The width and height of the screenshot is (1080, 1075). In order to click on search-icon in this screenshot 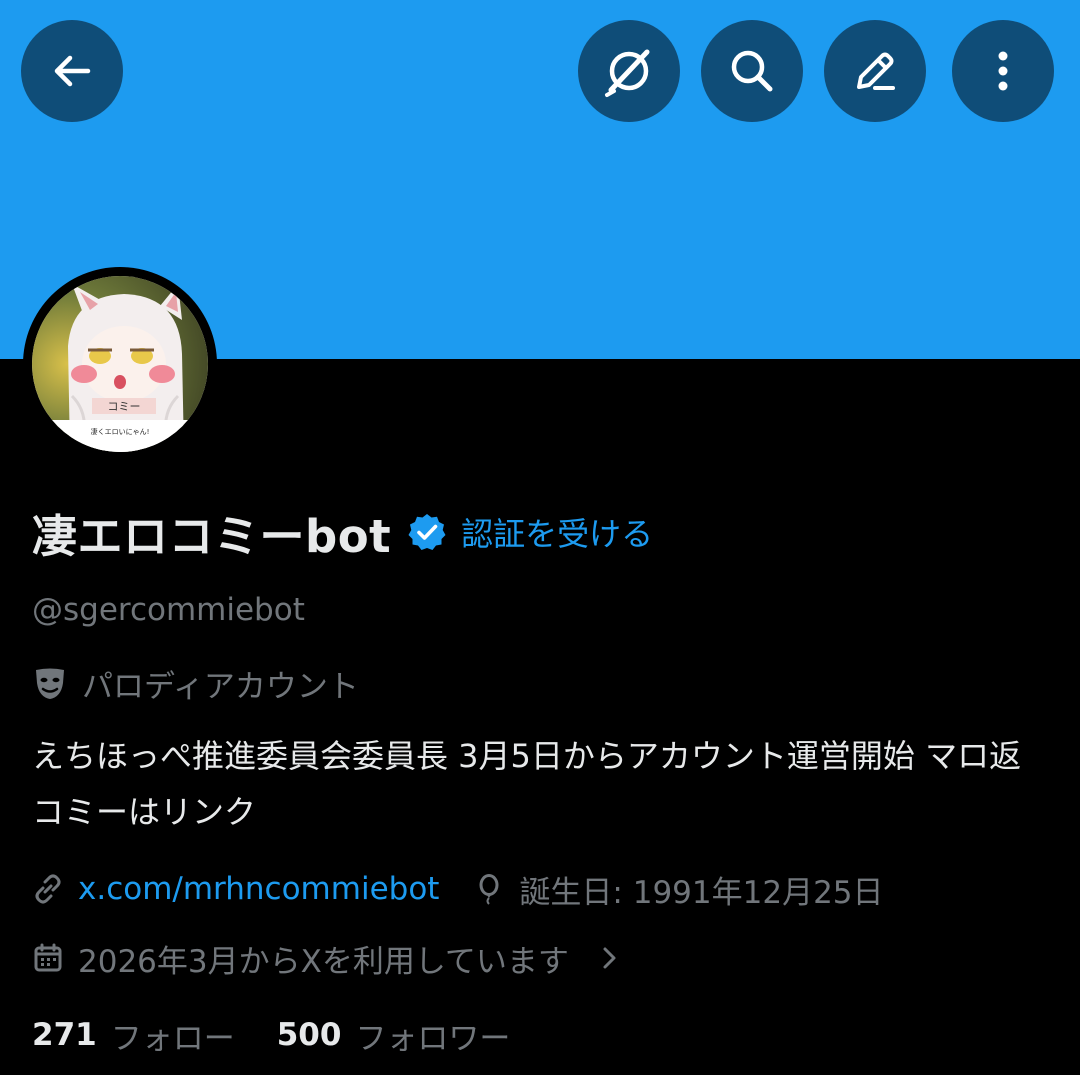, I will do `click(752, 71)`.